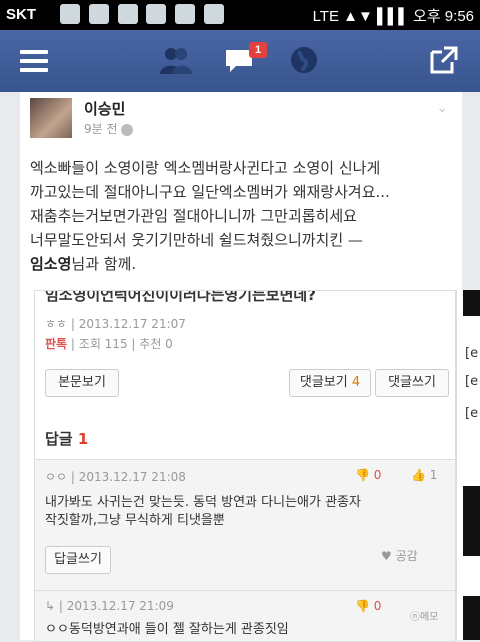 This screenshot has height=642, width=480. What do you see at coordinates (442, 108) in the screenshot?
I see `chevron-down-icon: ⌄` at bounding box center [442, 108].